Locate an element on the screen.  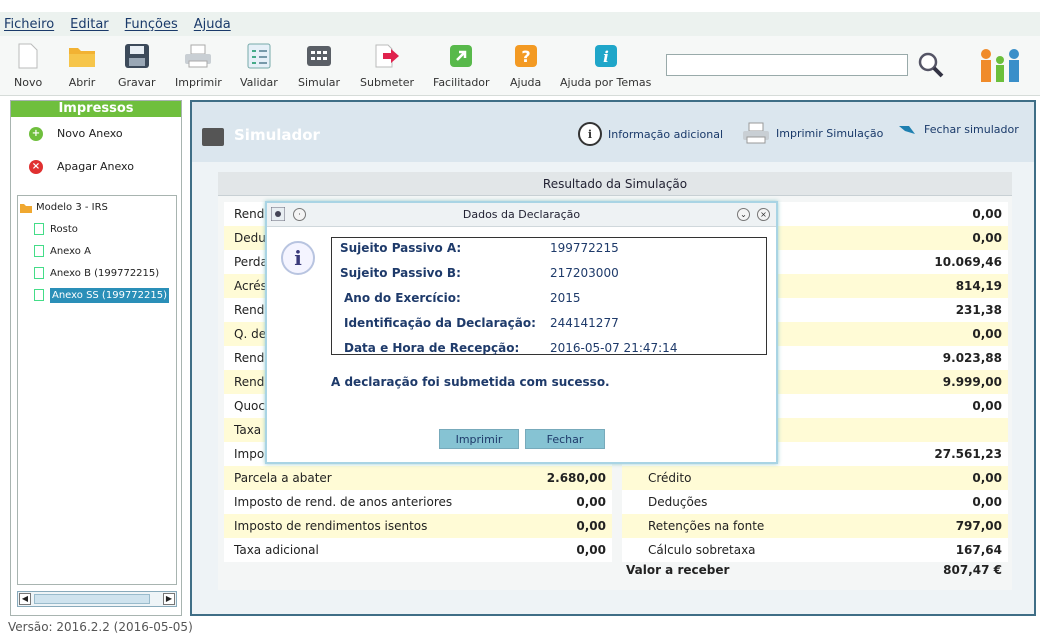
scroll-left-arrow-icon: ◀ is located at coordinates (25, 599).